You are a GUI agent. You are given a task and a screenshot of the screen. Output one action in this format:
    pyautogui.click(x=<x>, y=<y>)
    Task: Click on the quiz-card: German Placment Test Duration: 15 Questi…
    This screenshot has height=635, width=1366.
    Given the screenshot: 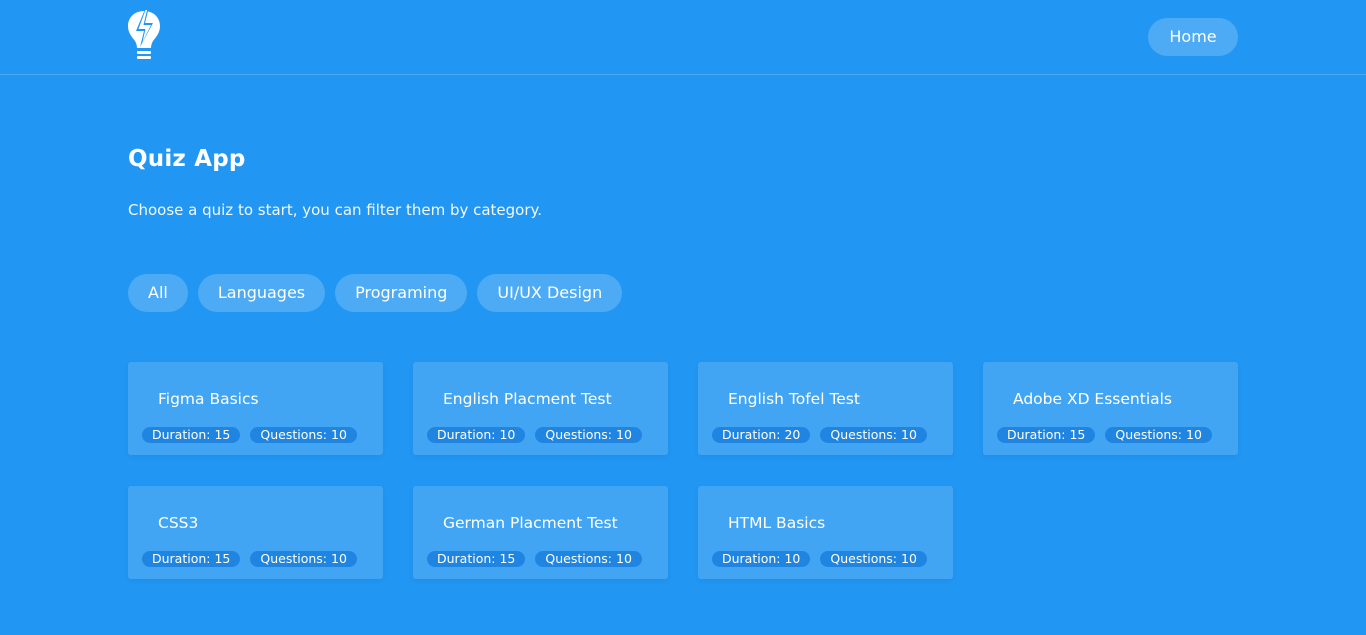 What is the action you would take?
    pyautogui.click(x=540, y=532)
    